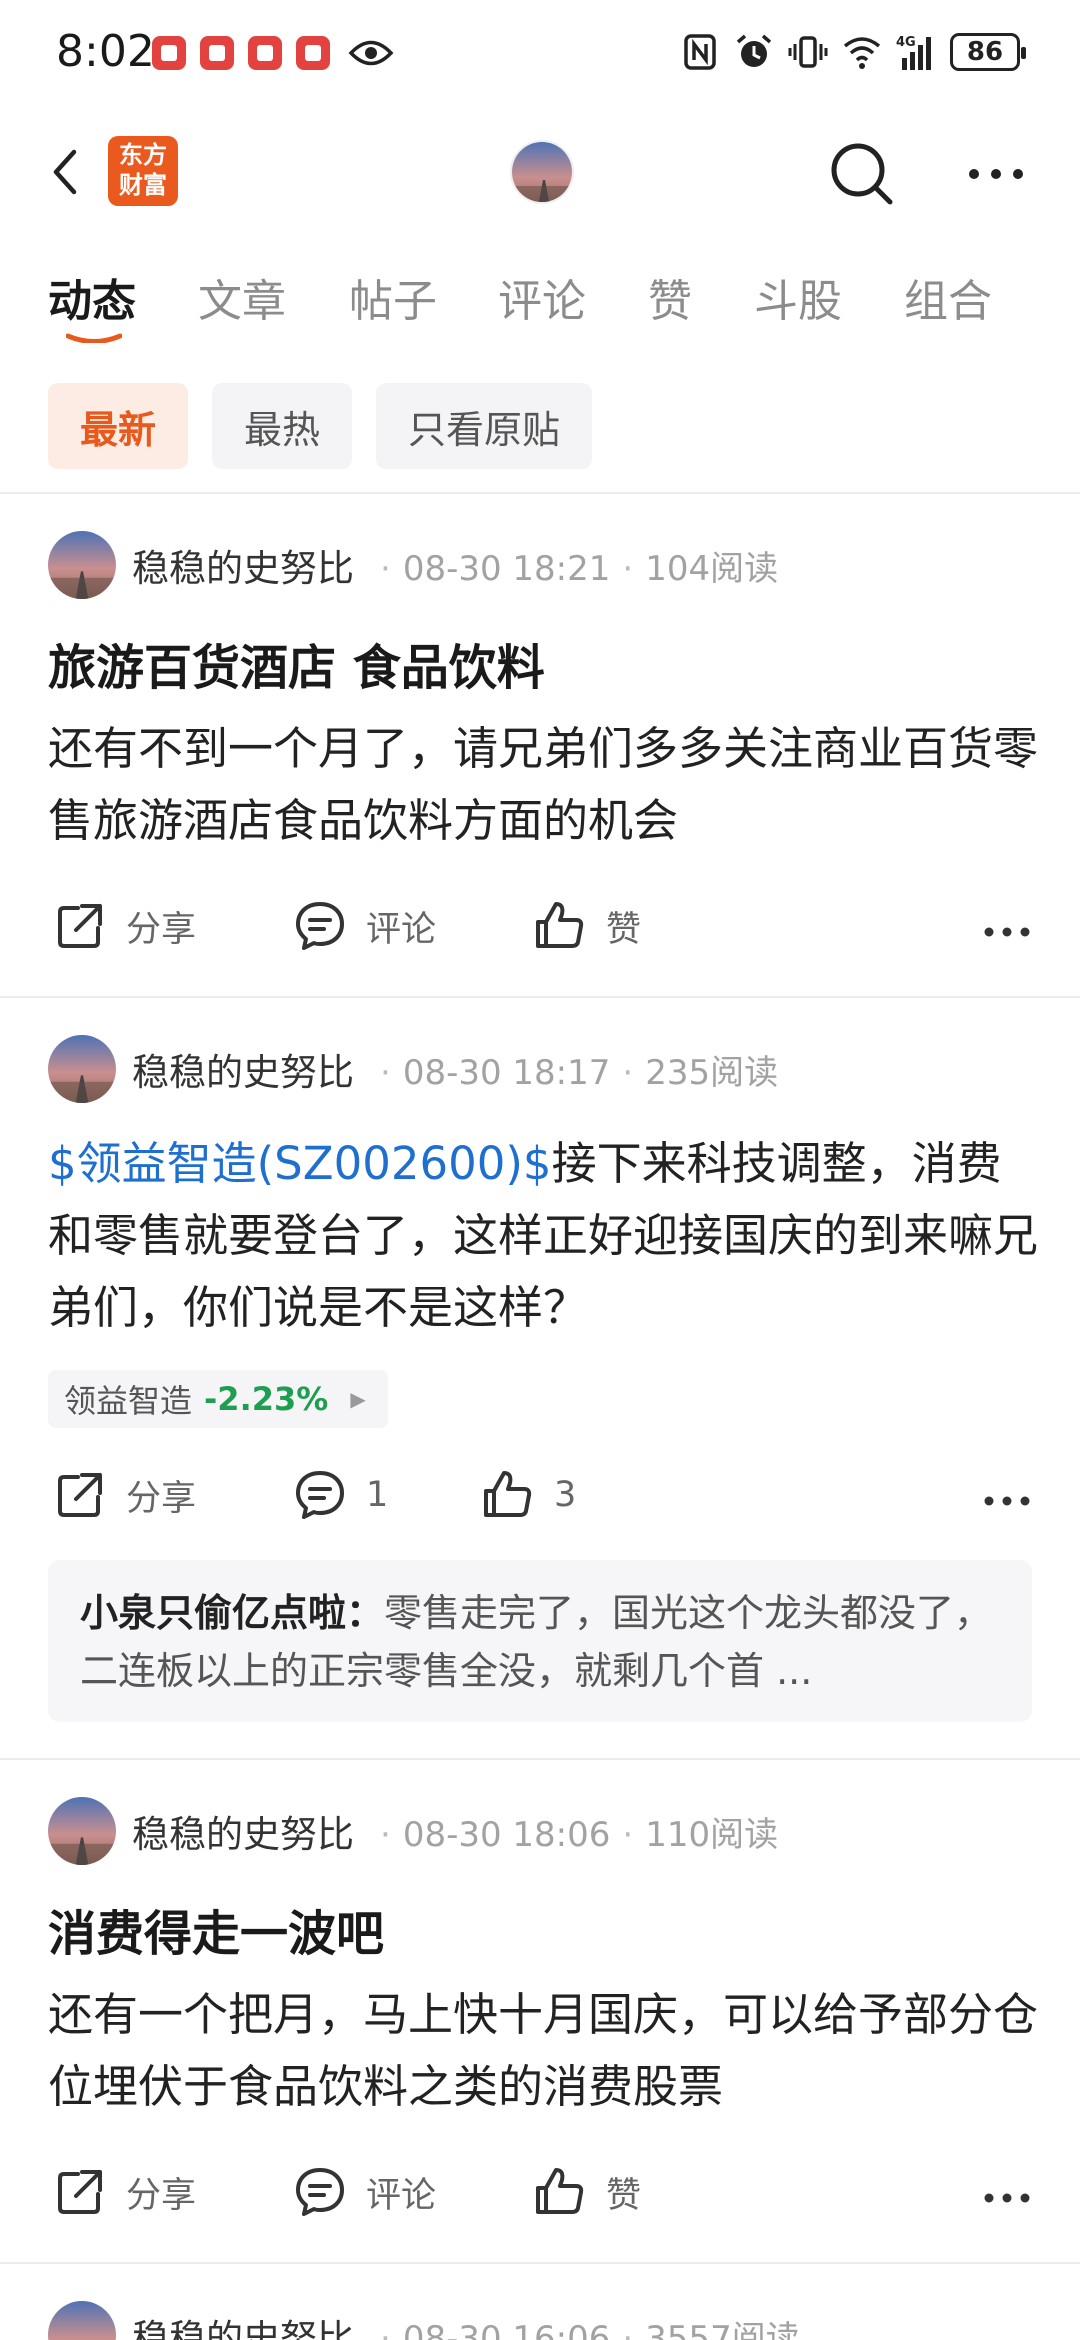 This screenshot has width=1080, height=2340. I want to click on tab-likes: 赞, so click(670, 297).